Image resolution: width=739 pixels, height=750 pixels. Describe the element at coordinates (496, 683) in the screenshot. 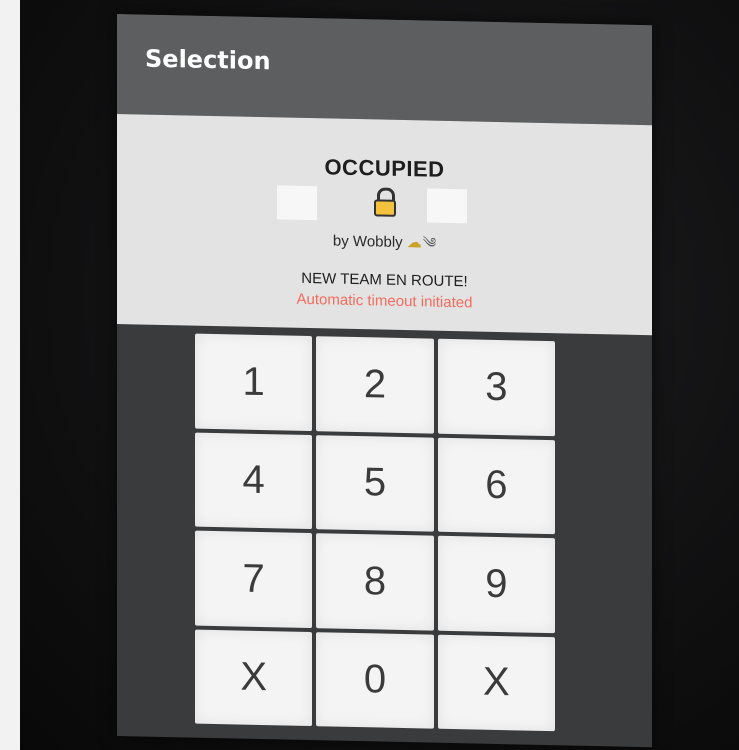

I see `key-clear-right: X` at that location.